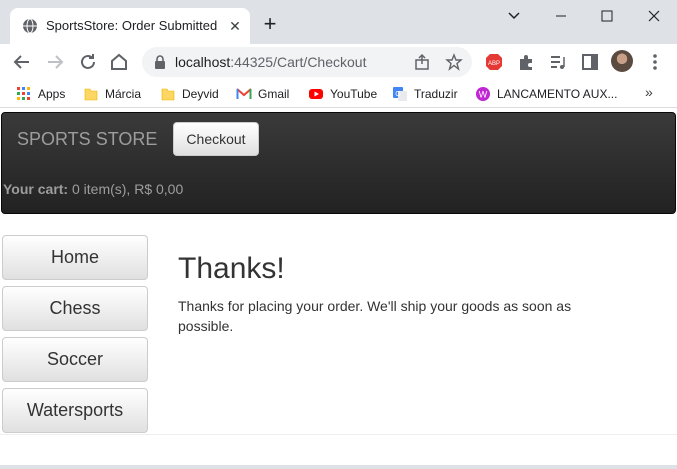 This screenshot has height=469, width=677. What do you see at coordinates (338, 467) in the screenshot?
I see `window-bottom-edge` at bounding box center [338, 467].